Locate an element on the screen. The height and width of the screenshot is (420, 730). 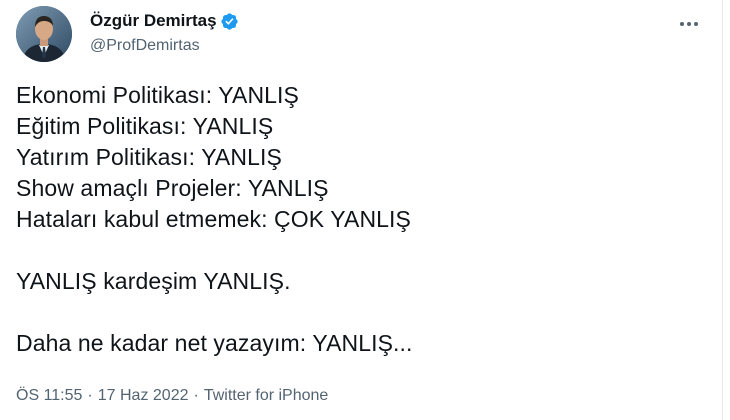
tweet-header: Özgür Demirtaş @ProfDemirtas is located at coordinates (361, 34).